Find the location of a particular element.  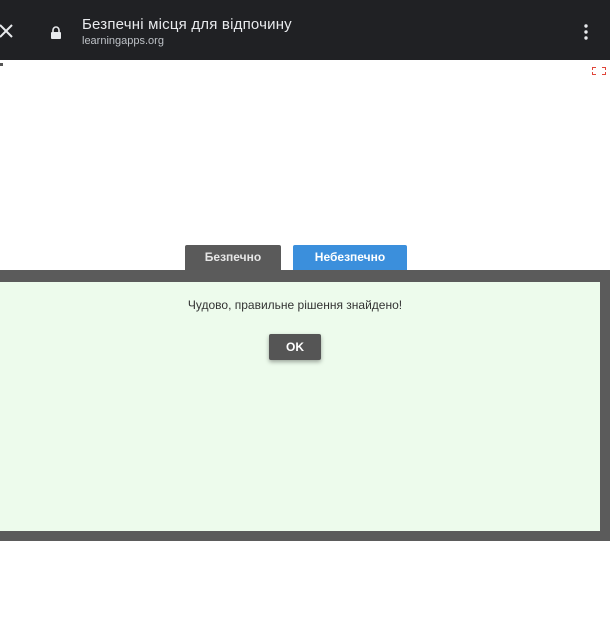

ok-button: OK is located at coordinates (295, 347).